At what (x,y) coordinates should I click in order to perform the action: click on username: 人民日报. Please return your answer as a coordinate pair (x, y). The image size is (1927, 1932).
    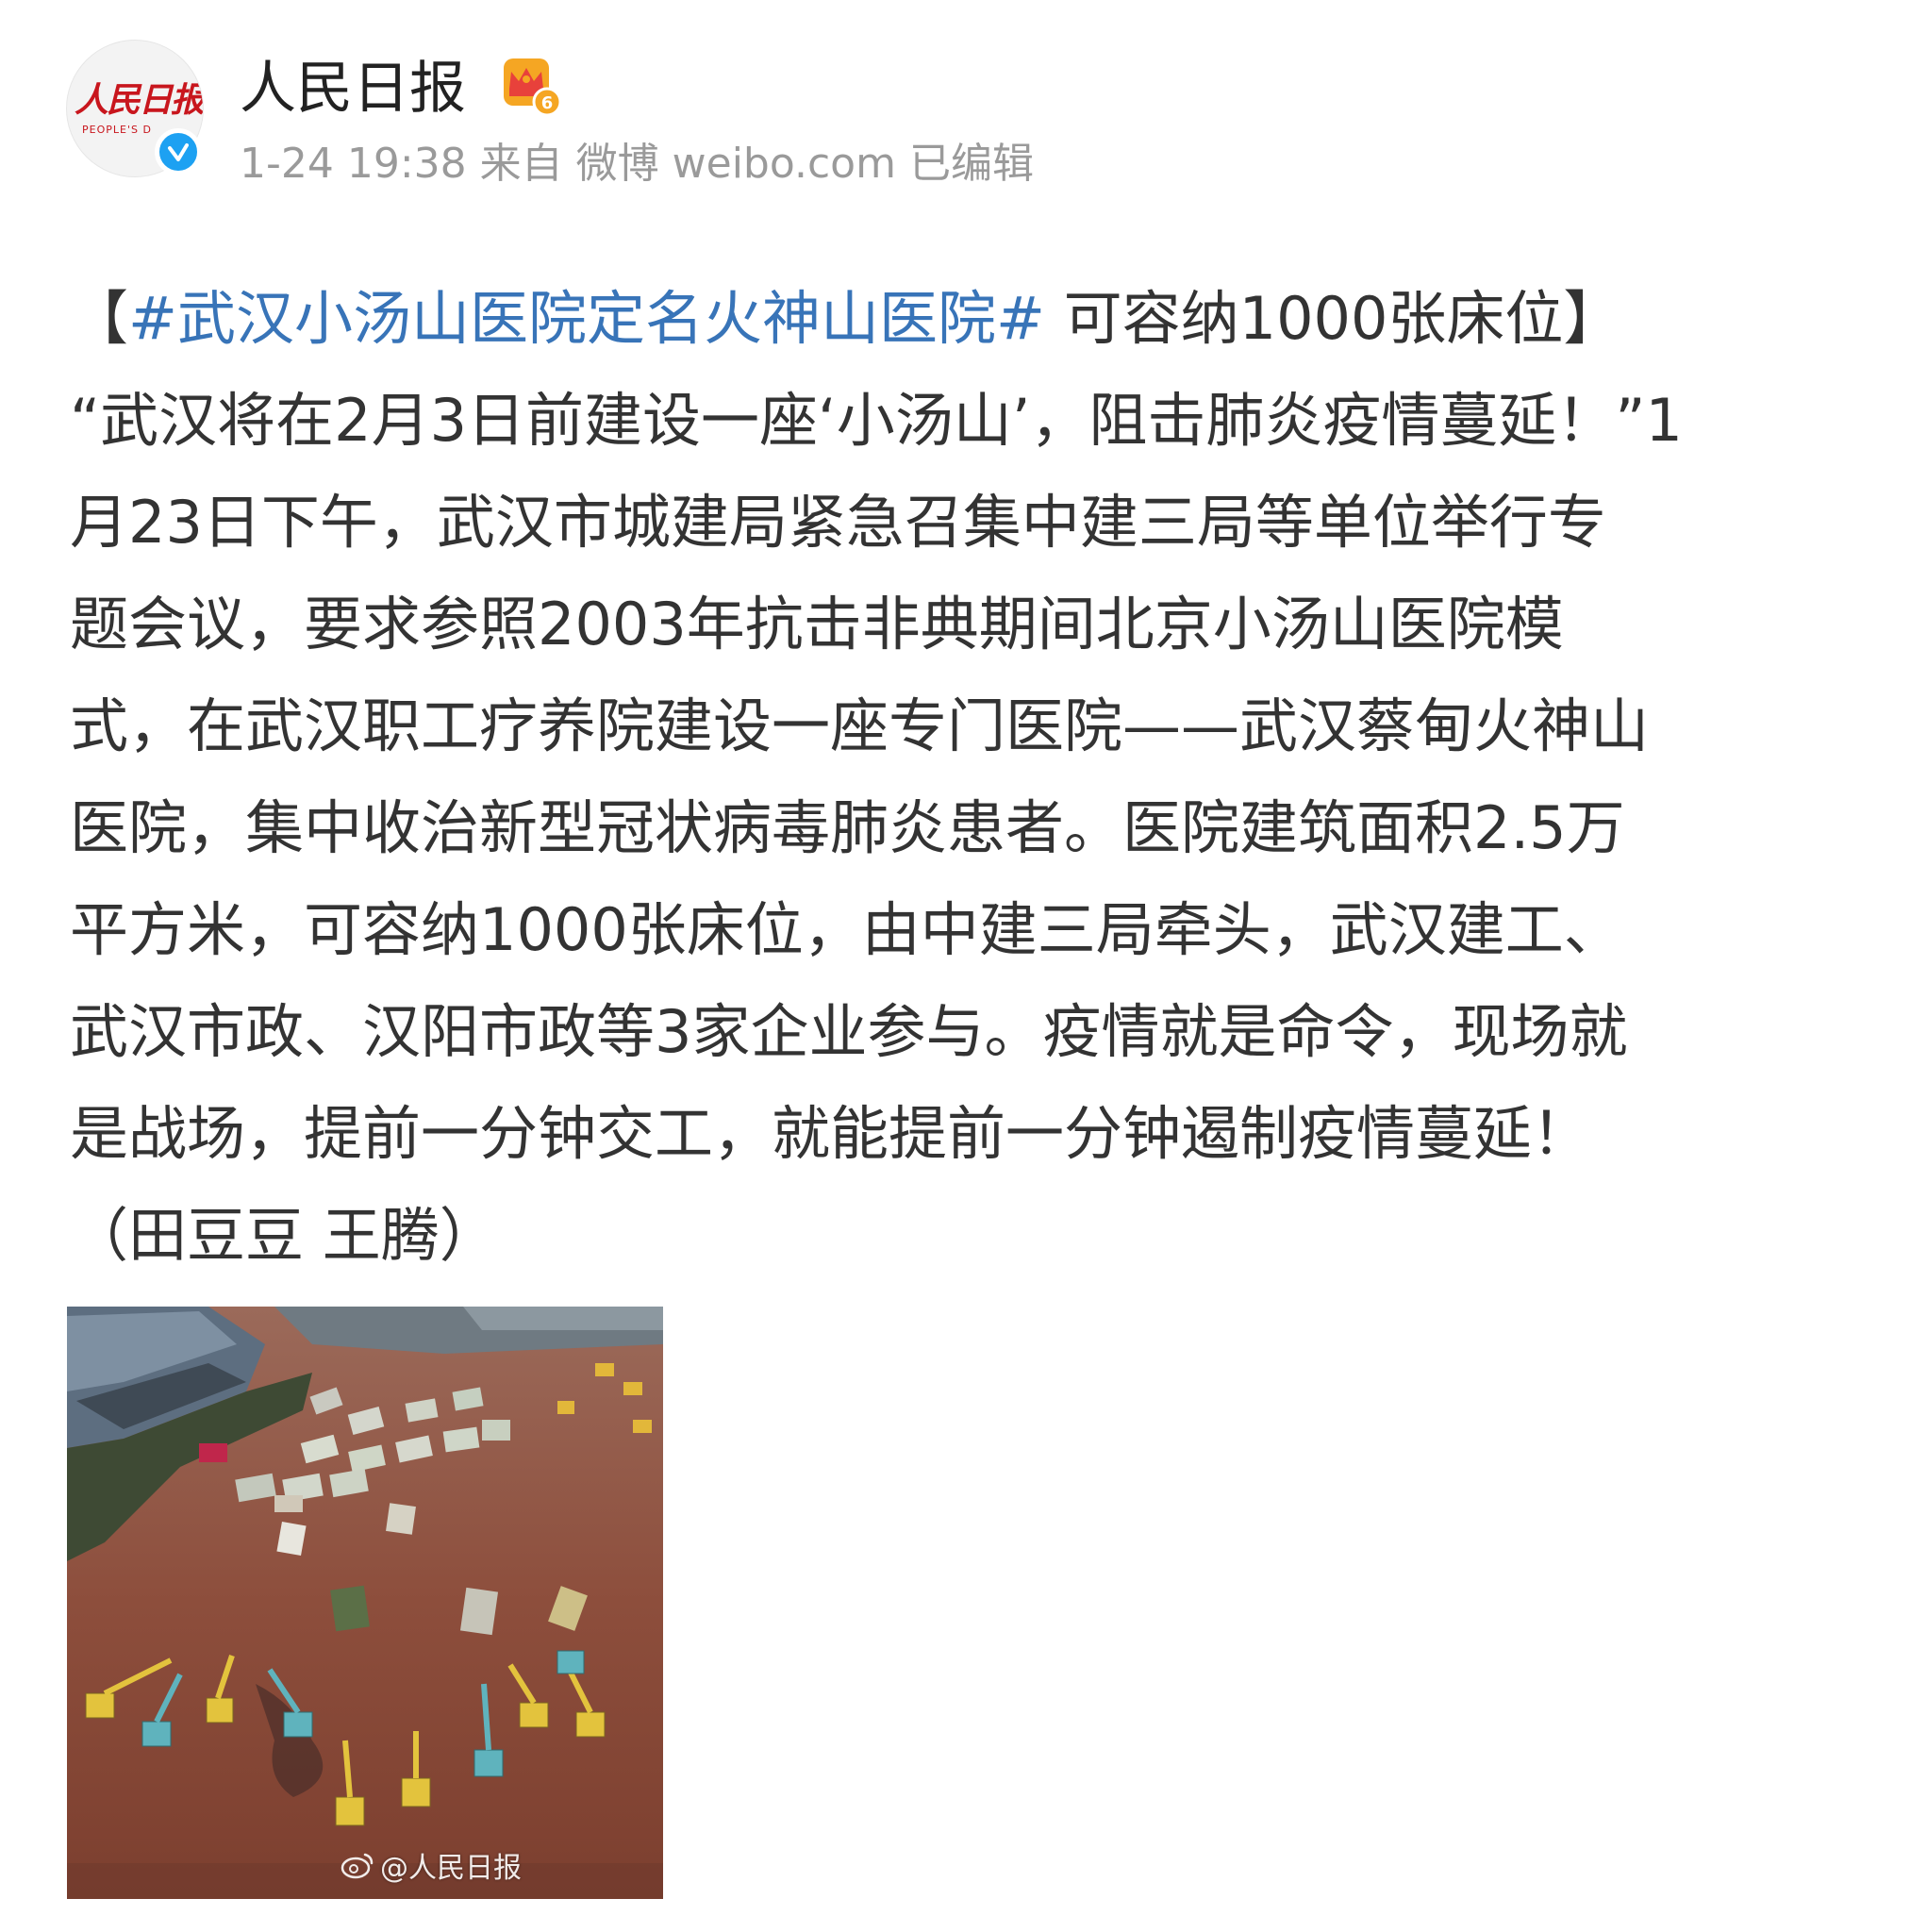
    Looking at the image, I should click on (353, 89).